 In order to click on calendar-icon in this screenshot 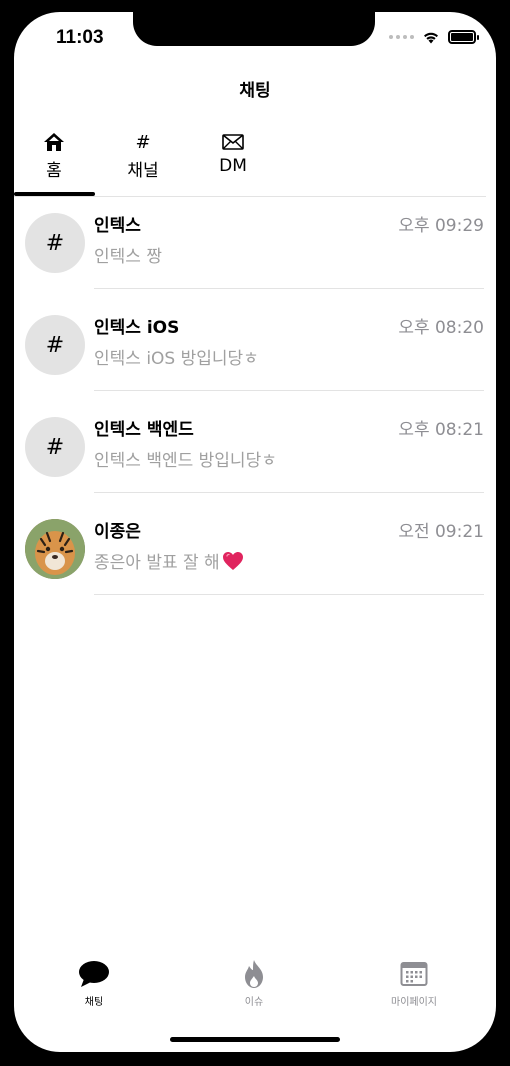, I will do `click(414, 974)`.